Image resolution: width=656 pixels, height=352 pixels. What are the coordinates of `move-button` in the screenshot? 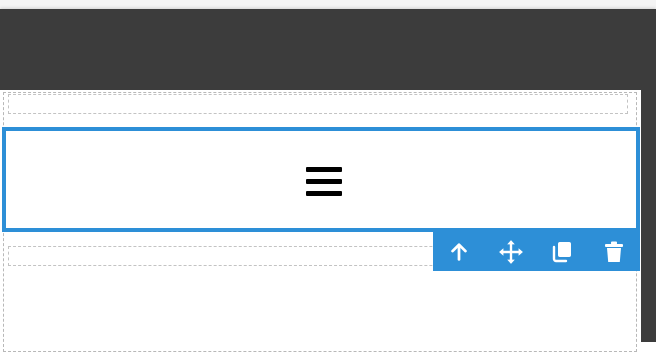 It's located at (511, 251).